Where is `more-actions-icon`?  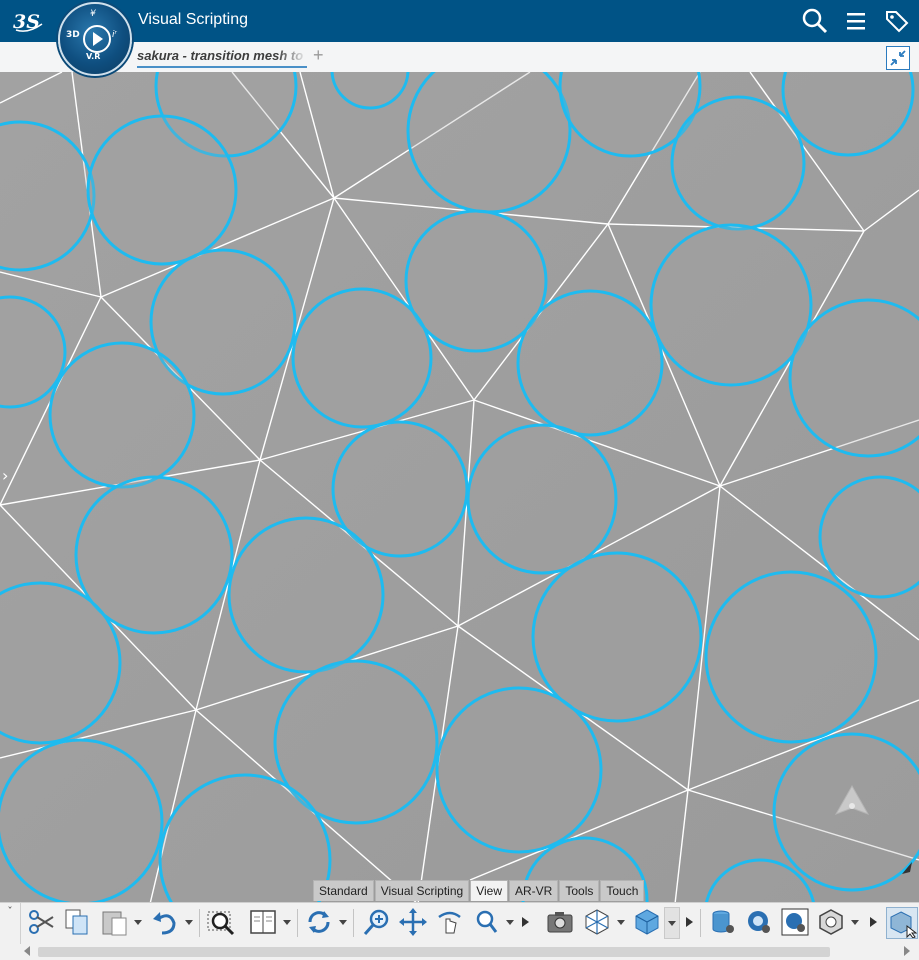
more-actions-icon is located at coordinates (525, 922).